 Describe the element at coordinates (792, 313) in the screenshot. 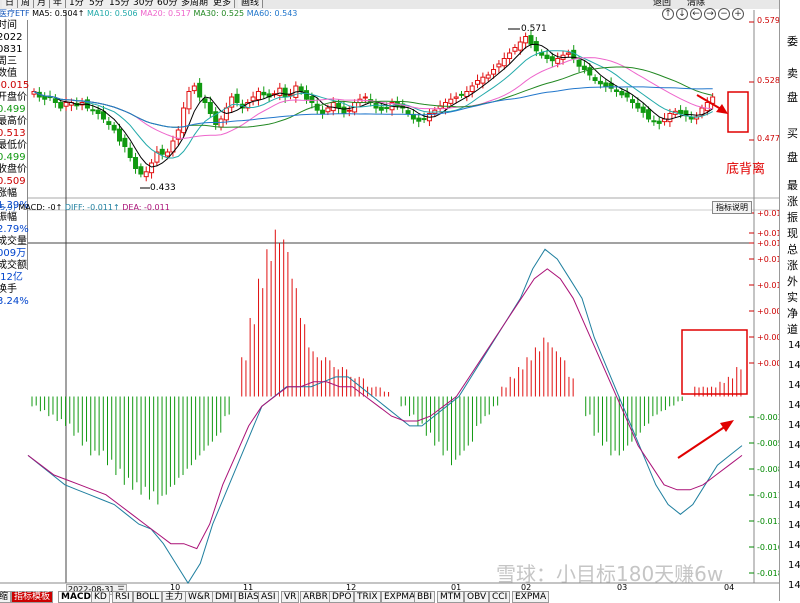

I see `right-panel-label: 净` at that location.